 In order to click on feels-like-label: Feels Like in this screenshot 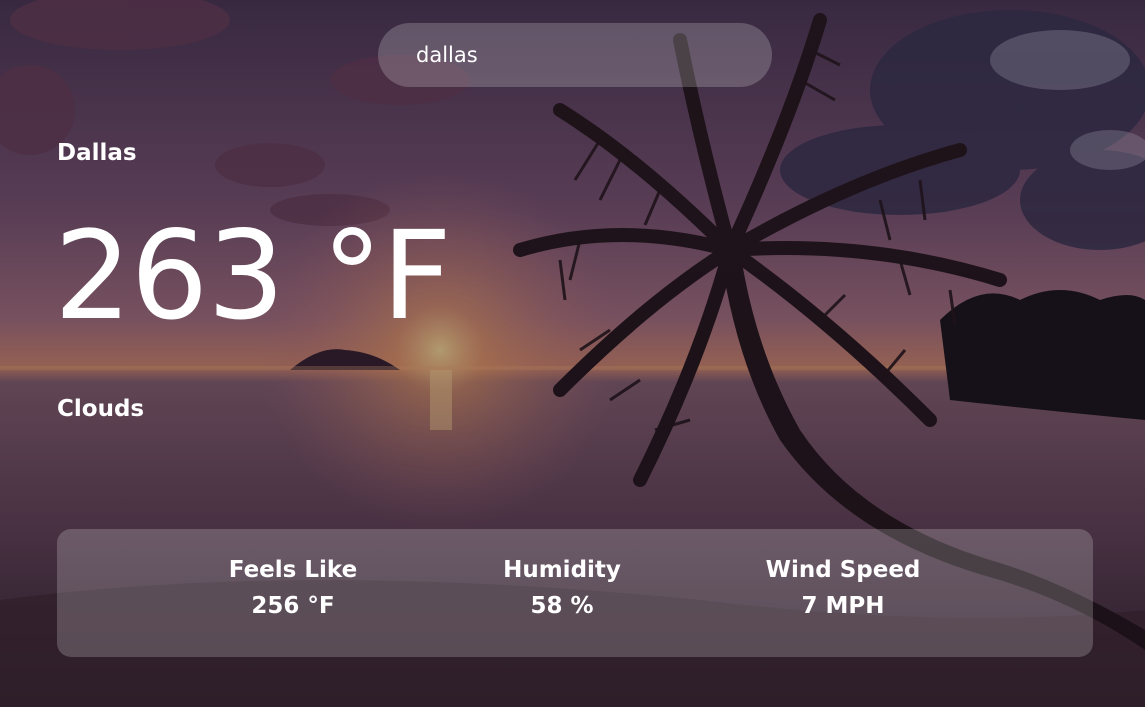, I will do `click(293, 570)`.